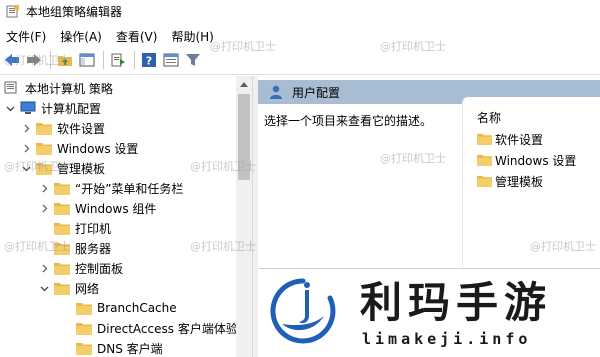 Image resolution: width=600 pixels, height=357 pixels. I want to click on export-list-button, so click(118, 60).